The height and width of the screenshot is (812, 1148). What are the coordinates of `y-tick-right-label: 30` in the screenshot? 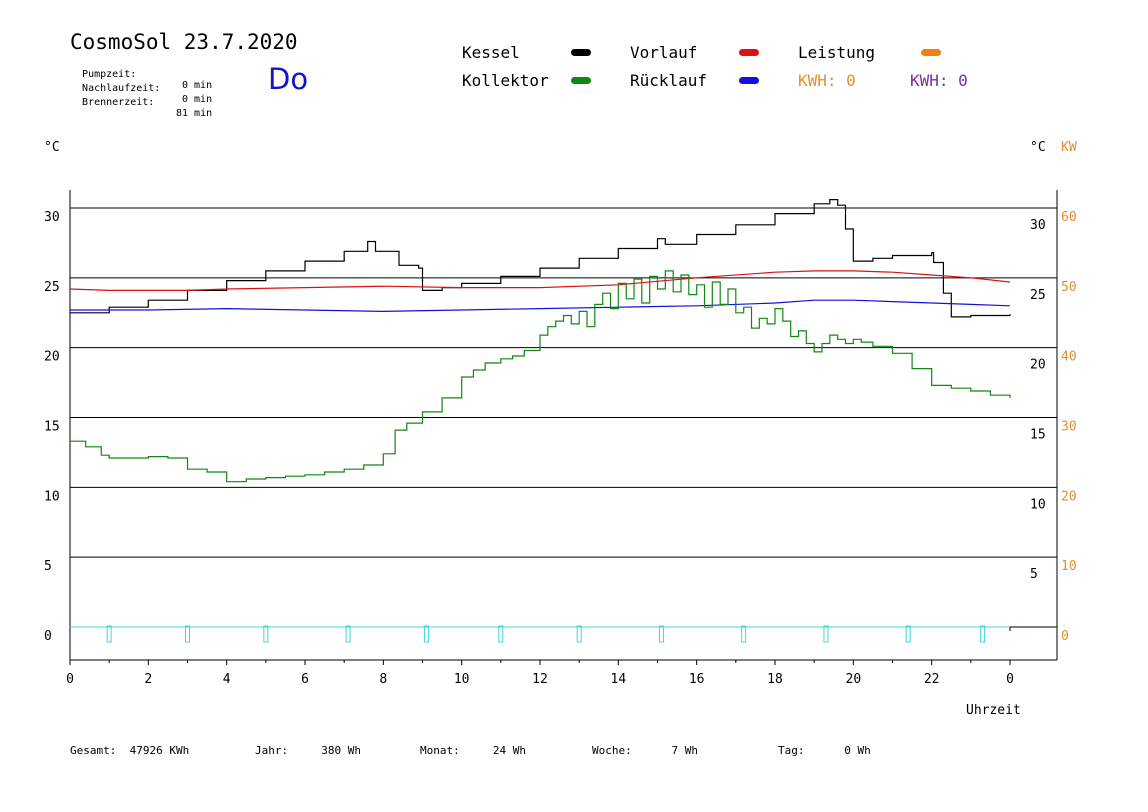 It's located at (1038, 225).